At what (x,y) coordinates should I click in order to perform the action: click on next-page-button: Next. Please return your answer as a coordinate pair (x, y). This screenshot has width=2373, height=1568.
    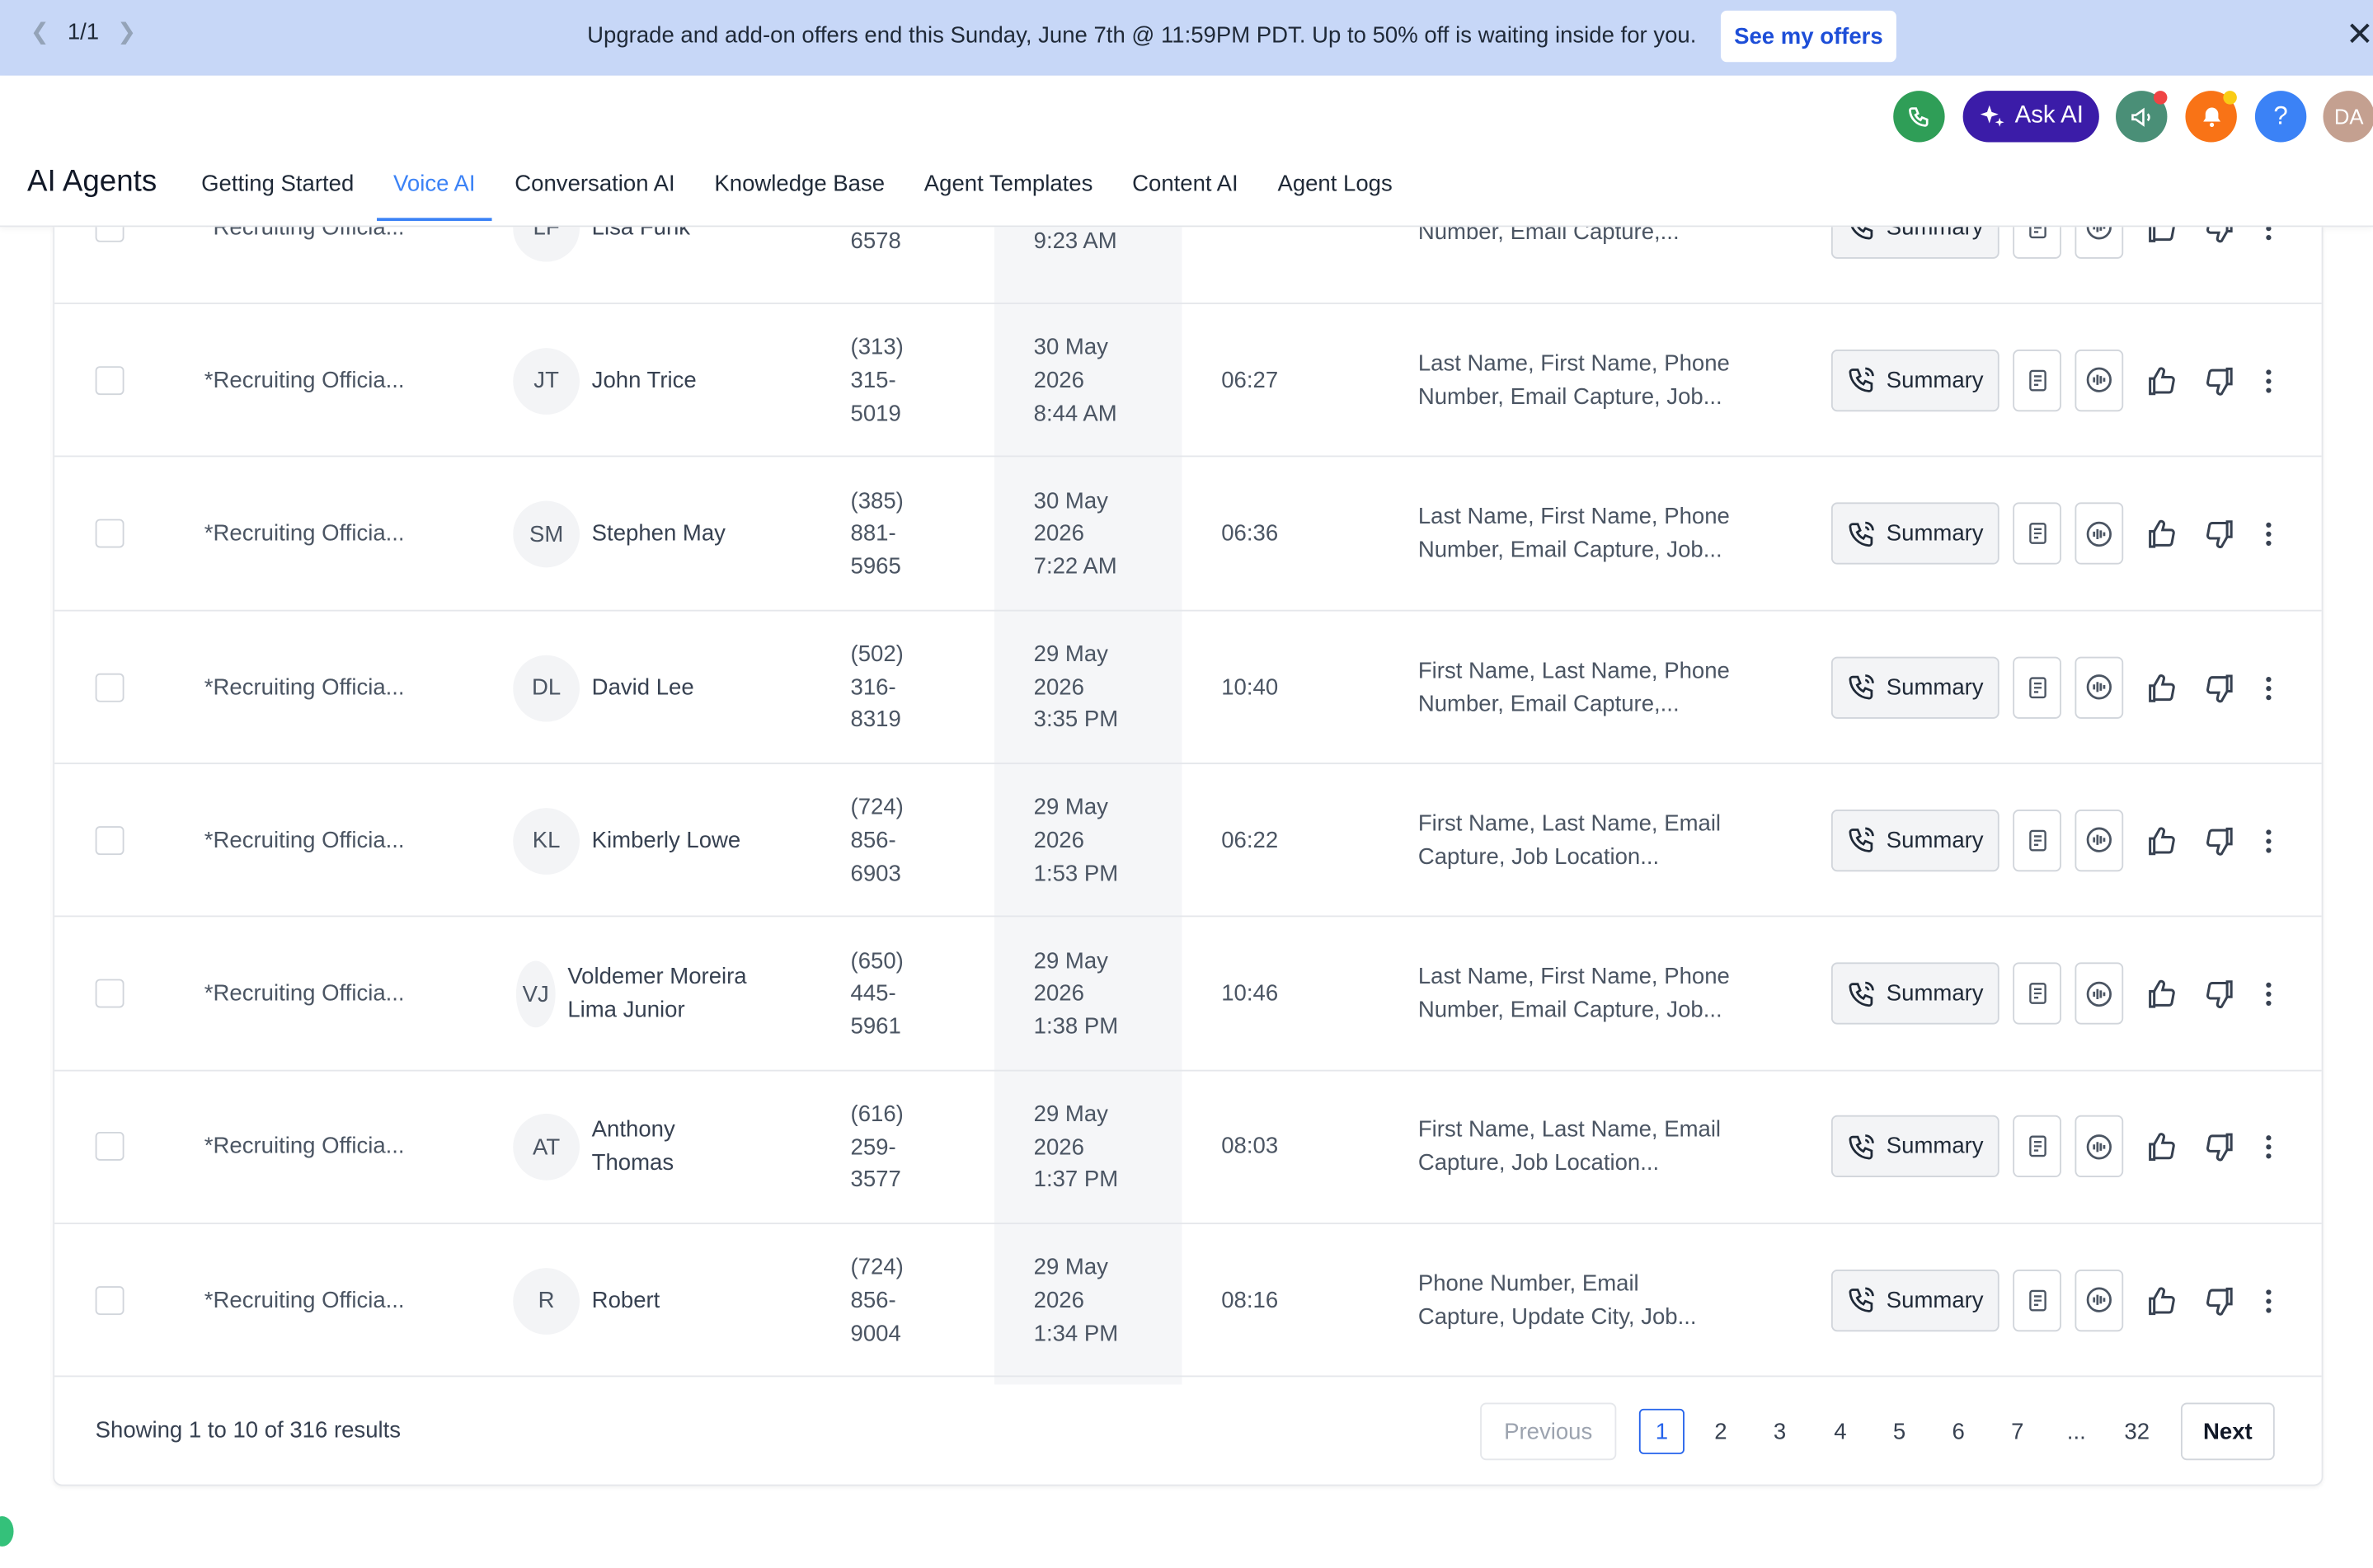
    Looking at the image, I should click on (2227, 1431).